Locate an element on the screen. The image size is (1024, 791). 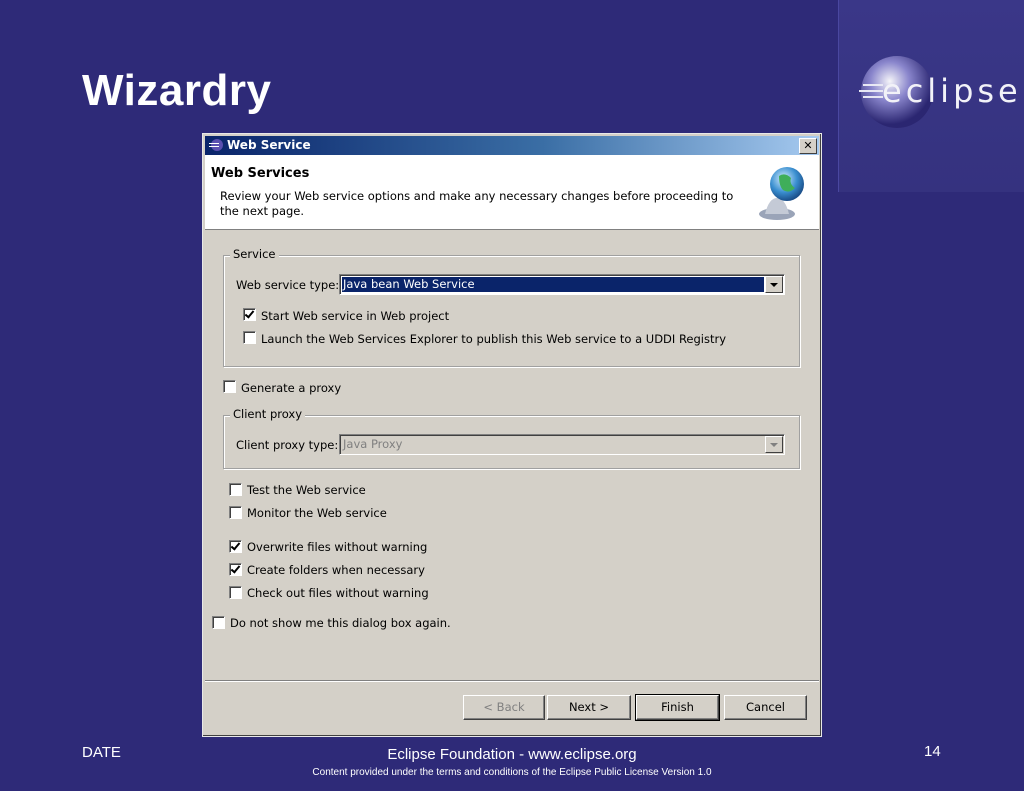
finish-button: Finish is located at coordinates (677, 707).